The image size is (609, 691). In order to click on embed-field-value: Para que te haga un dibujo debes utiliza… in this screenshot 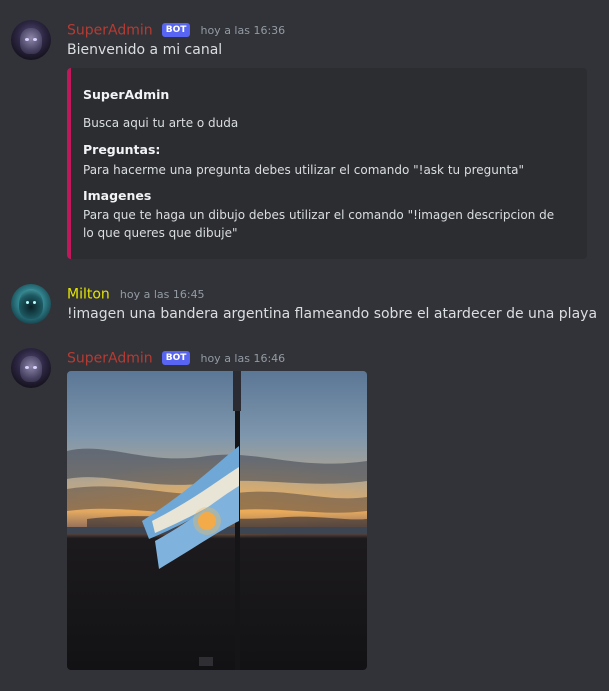, I will do `click(319, 224)`.